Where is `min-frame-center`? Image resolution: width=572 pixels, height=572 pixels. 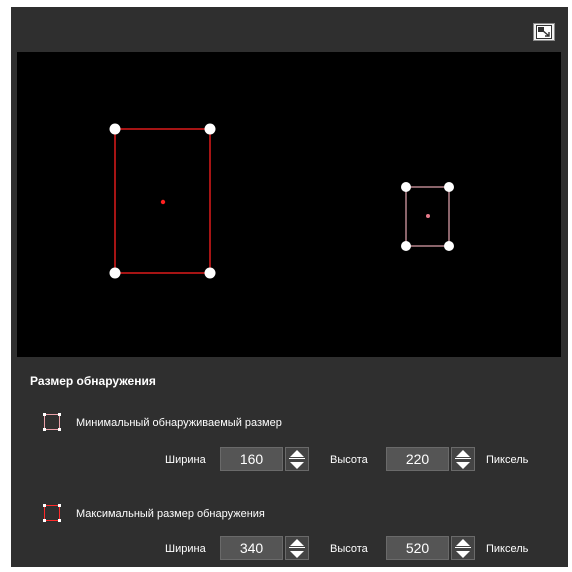
min-frame-center is located at coordinates (428, 216).